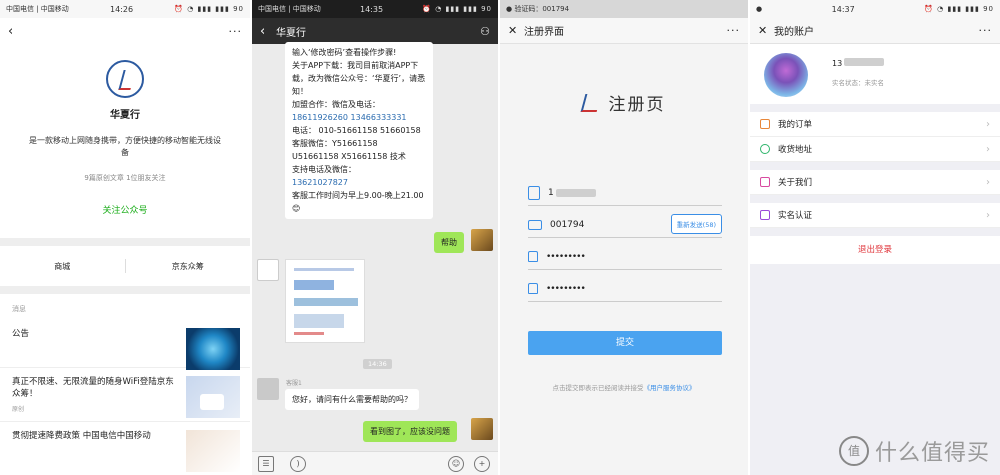 This screenshot has width=1000, height=475. Describe the element at coordinates (81, 436) in the screenshot. I see `article-title: 贯彻提速降费政策 中国电信中国移动` at that location.